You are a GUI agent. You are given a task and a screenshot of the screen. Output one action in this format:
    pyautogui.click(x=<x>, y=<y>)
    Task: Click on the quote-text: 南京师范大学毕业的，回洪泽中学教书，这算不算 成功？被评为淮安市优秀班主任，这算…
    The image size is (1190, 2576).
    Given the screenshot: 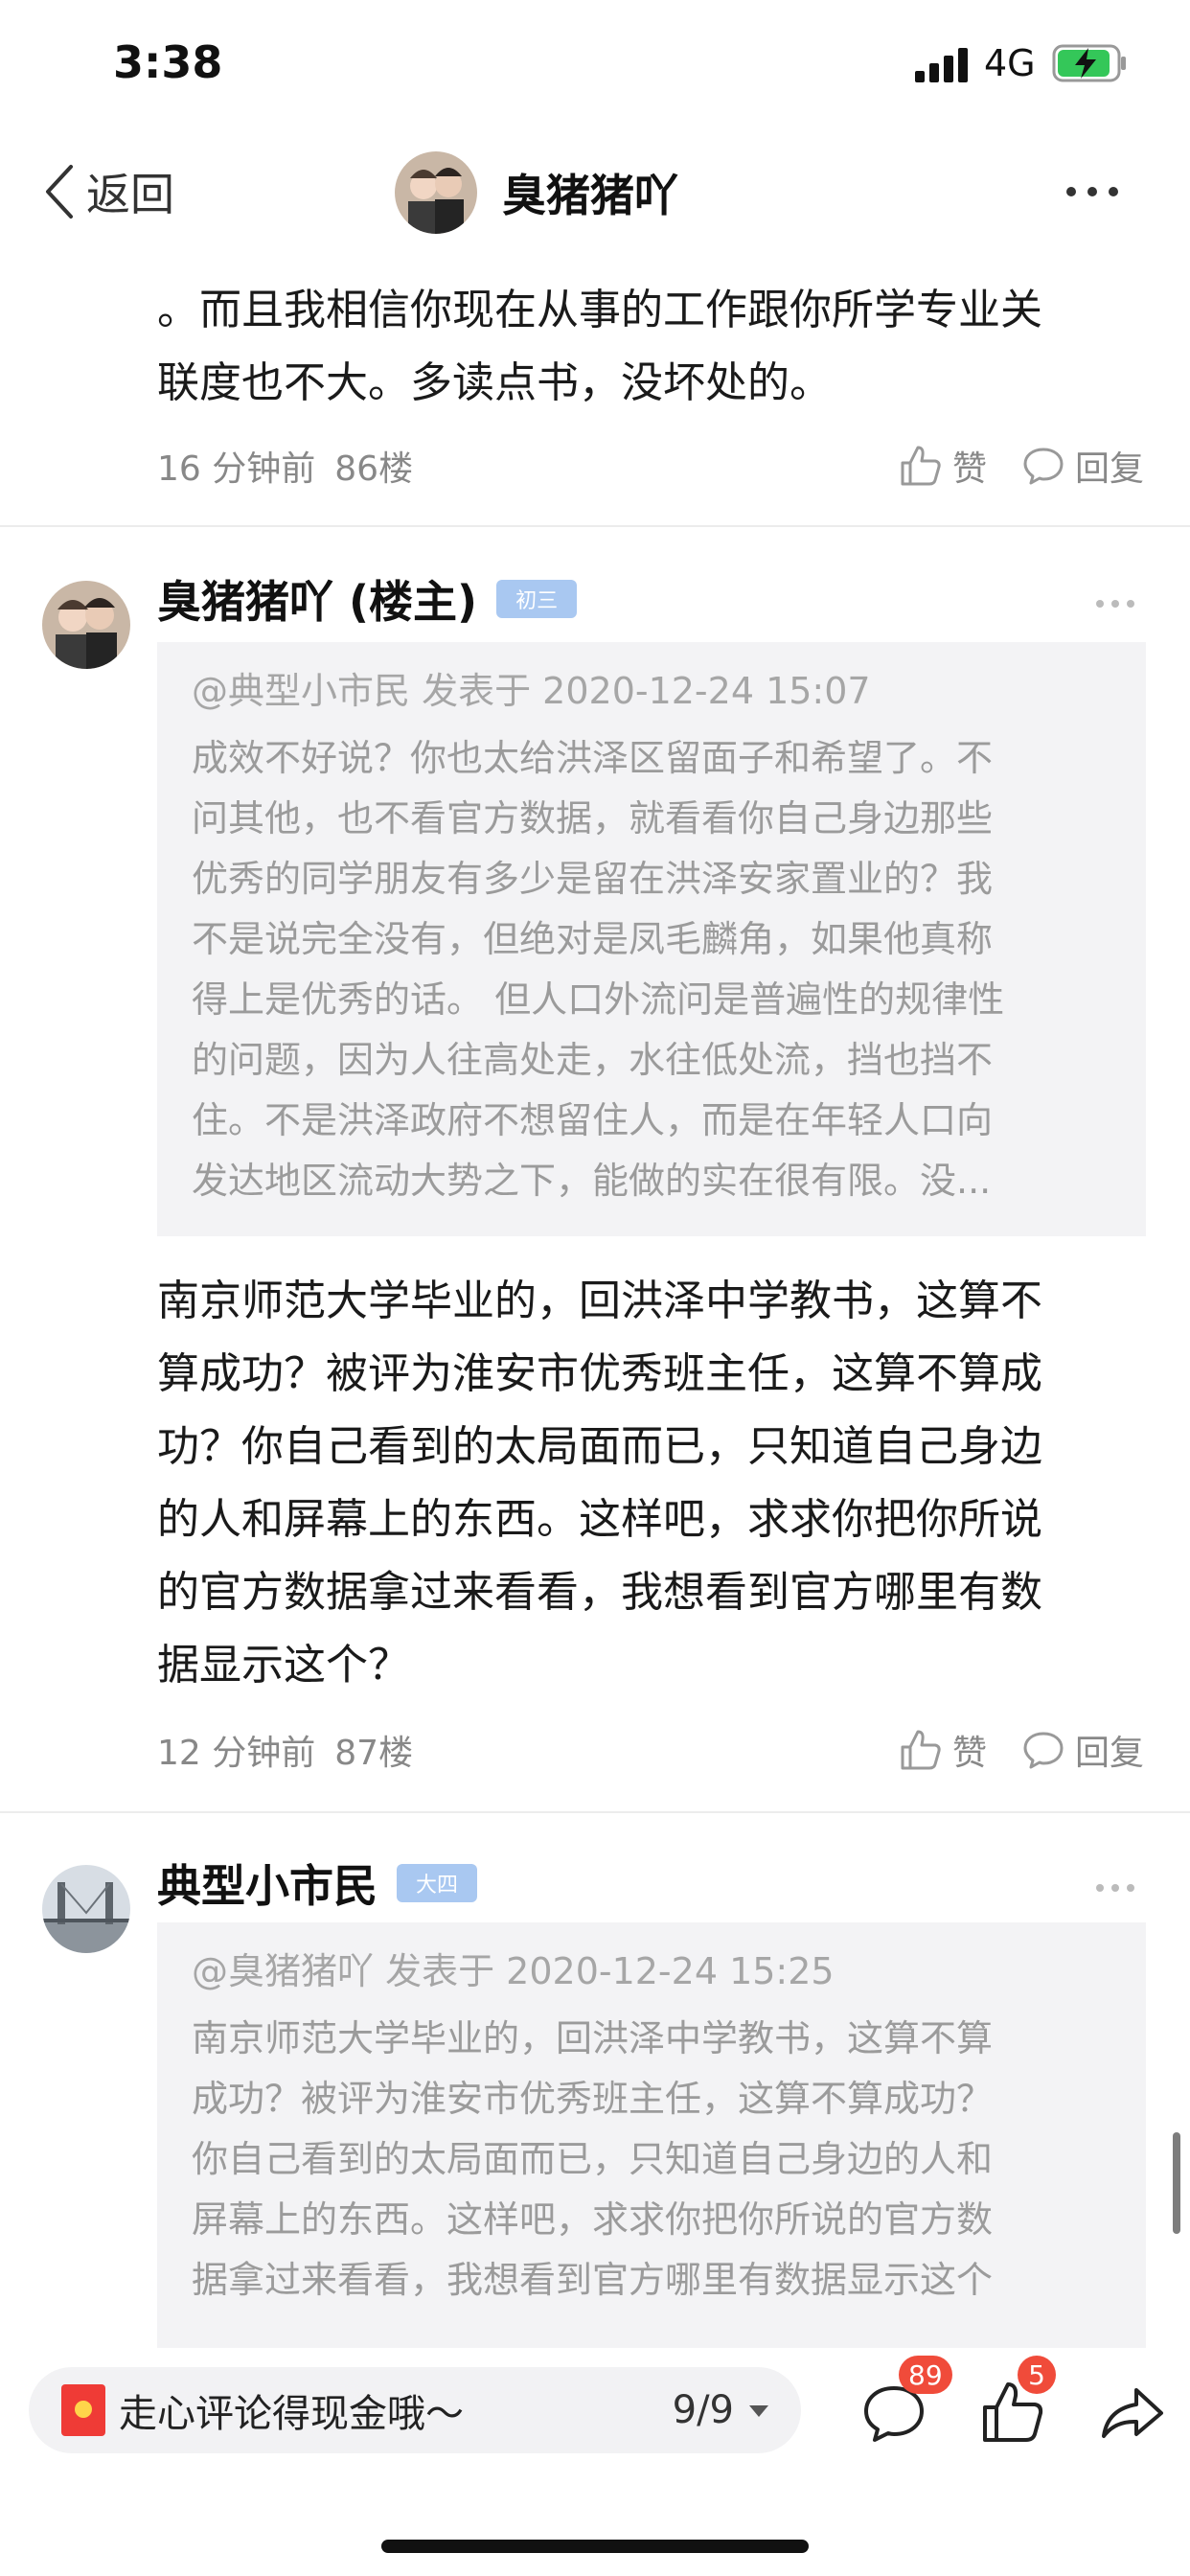 What is the action you would take?
    pyautogui.click(x=652, y=2160)
    